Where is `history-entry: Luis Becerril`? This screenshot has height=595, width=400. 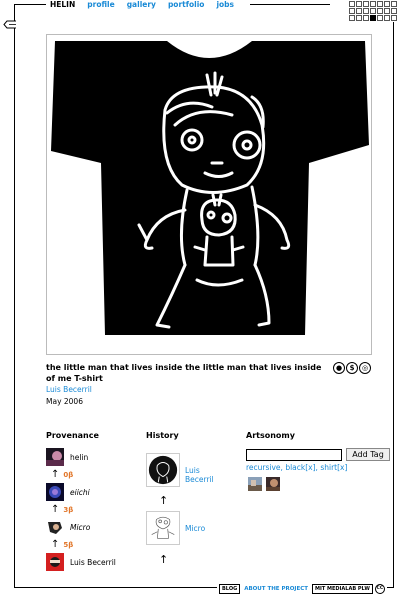 history-entry: Luis Becerril is located at coordinates (180, 470).